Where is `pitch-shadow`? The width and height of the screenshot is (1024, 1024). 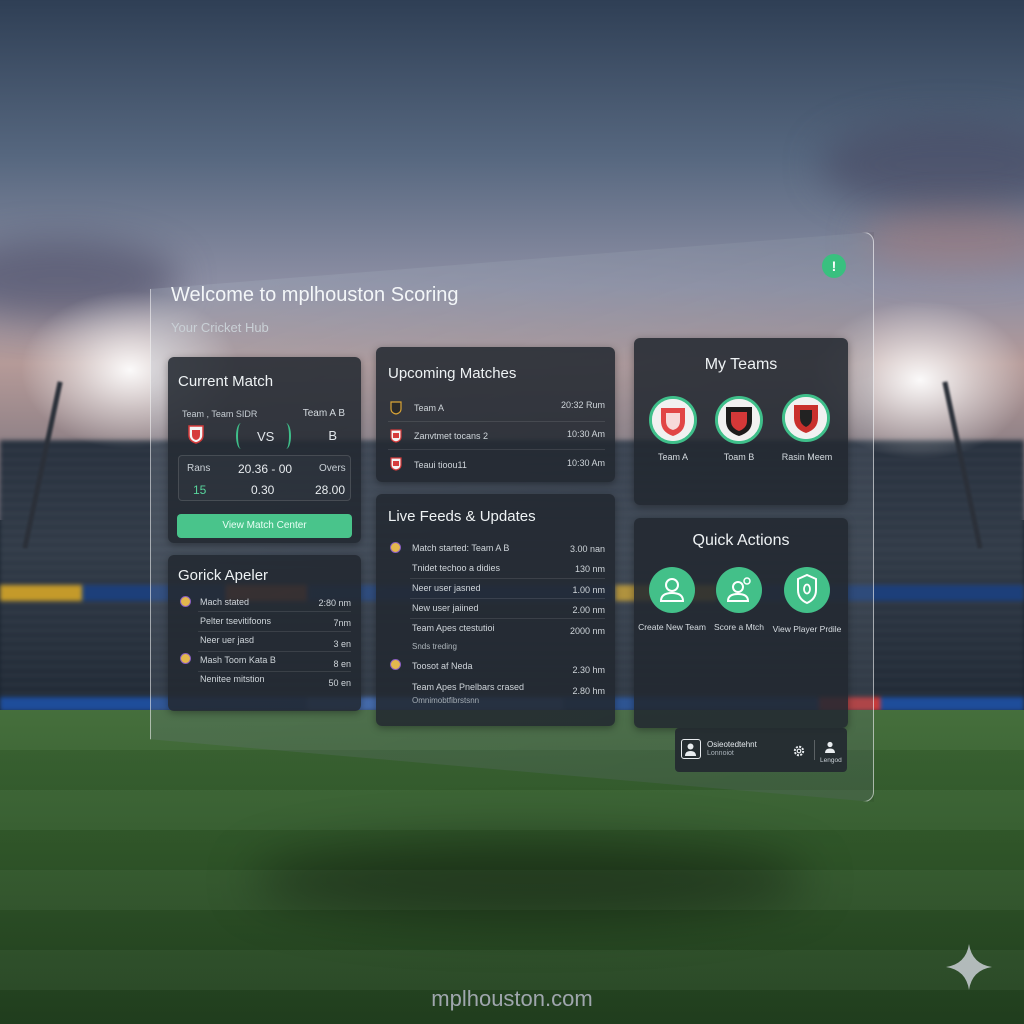
pitch-shadow is located at coordinates (530, 880).